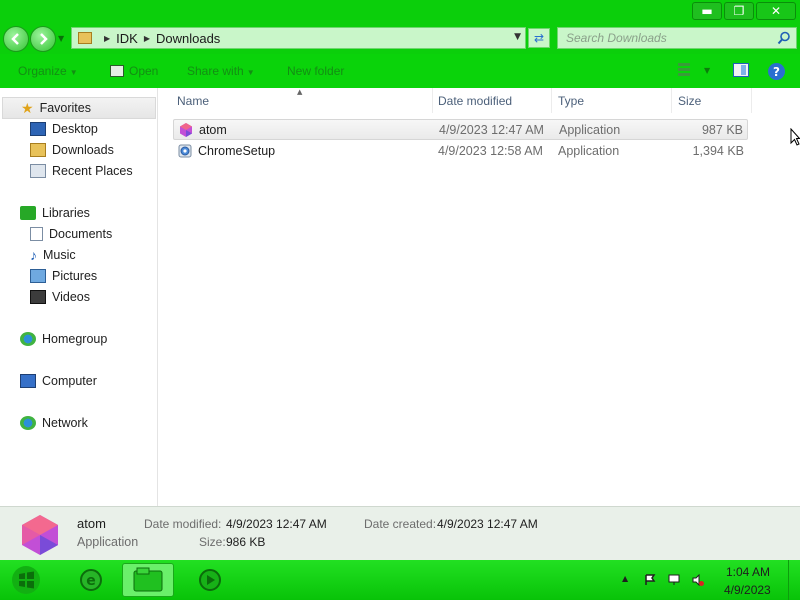 Image resolution: width=800 pixels, height=600 pixels. Describe the element at coordinates (628, 580) in the screenshot. I see `show-hidden-icons-icon: ▲` at that location.